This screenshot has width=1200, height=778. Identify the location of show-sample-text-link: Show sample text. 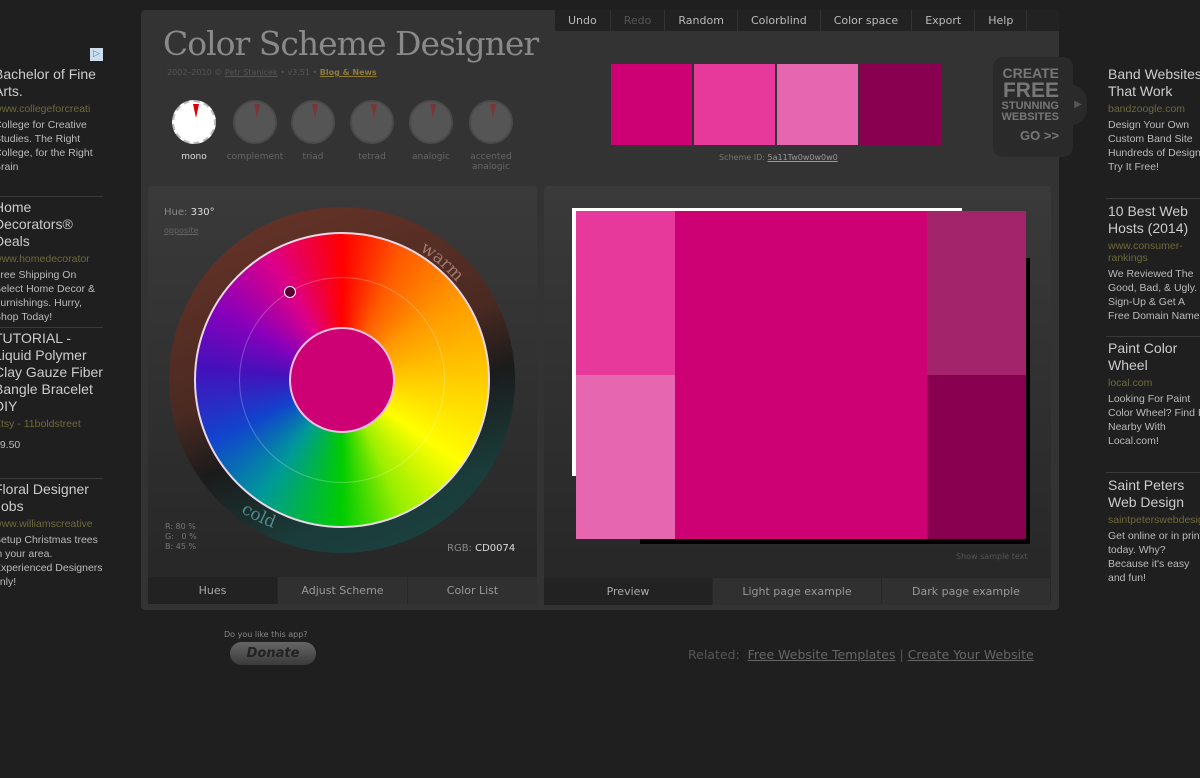
(992, 556).